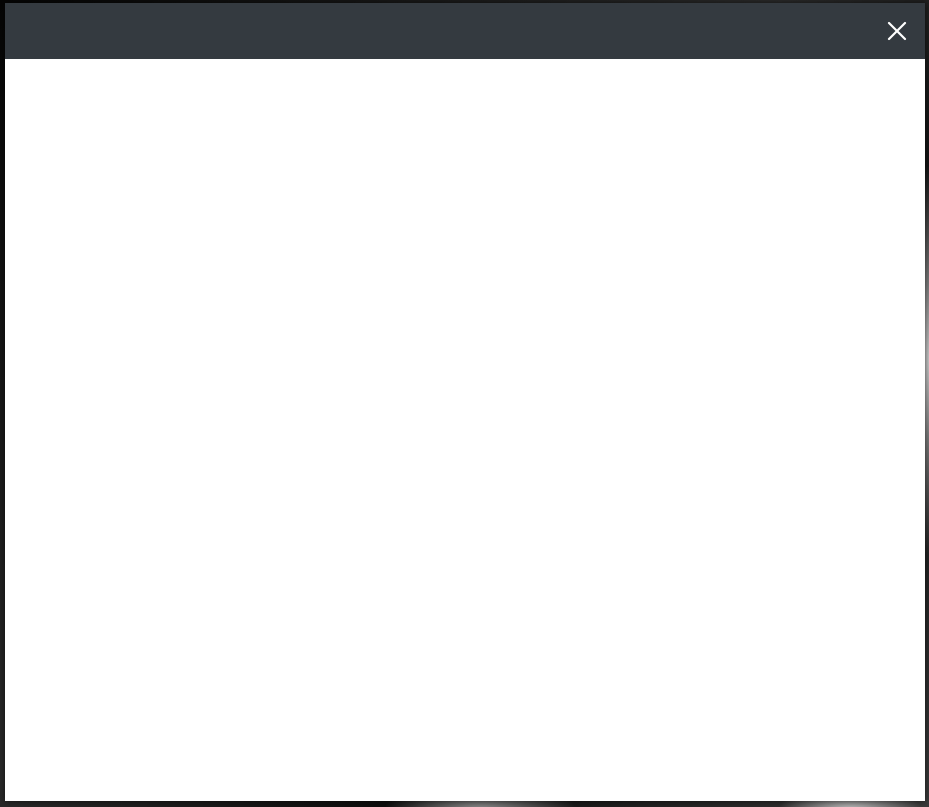  I want to click on modal-header, so click(465, 31).